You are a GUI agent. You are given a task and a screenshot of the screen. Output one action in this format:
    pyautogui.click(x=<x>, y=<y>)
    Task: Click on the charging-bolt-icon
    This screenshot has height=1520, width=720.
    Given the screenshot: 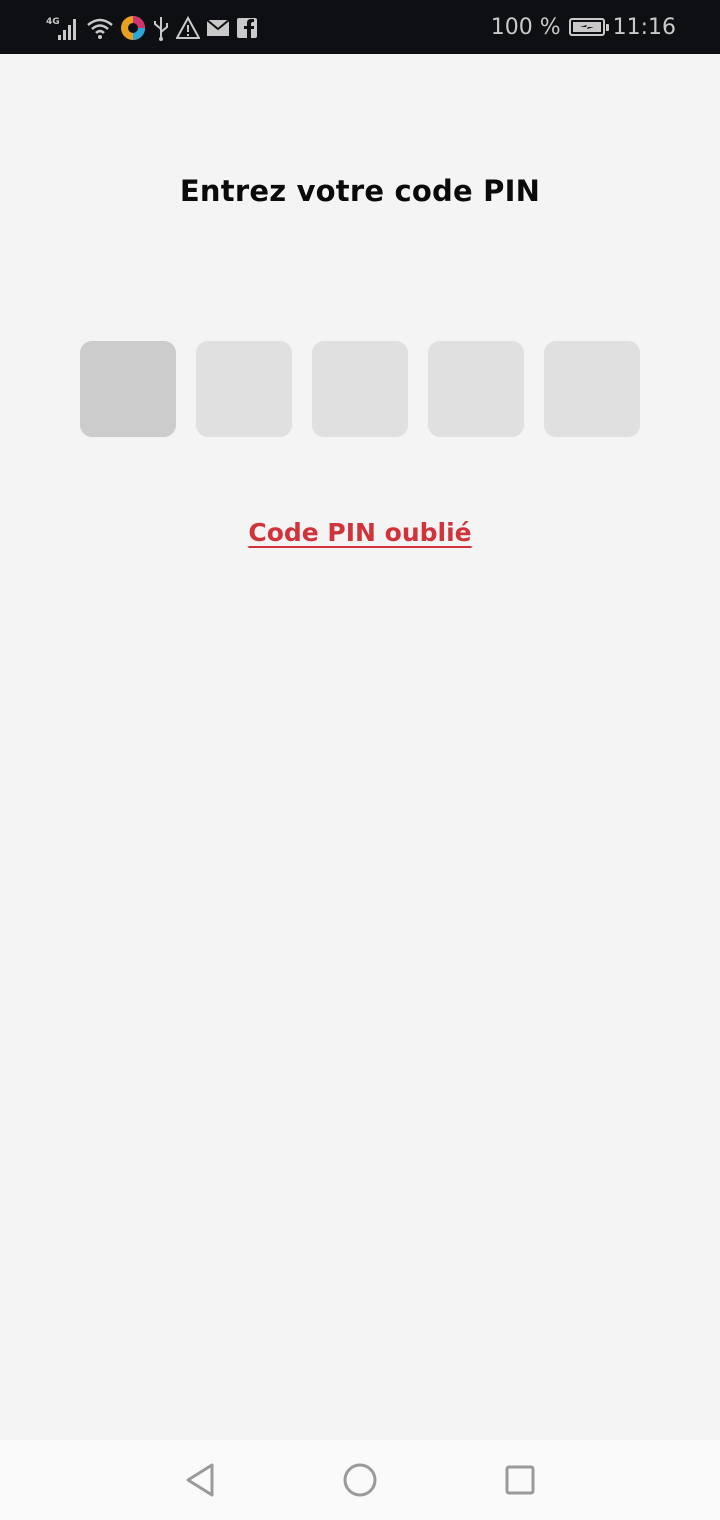 What is the action you would take?
    pyautogui.click(x=586, y=27)
    